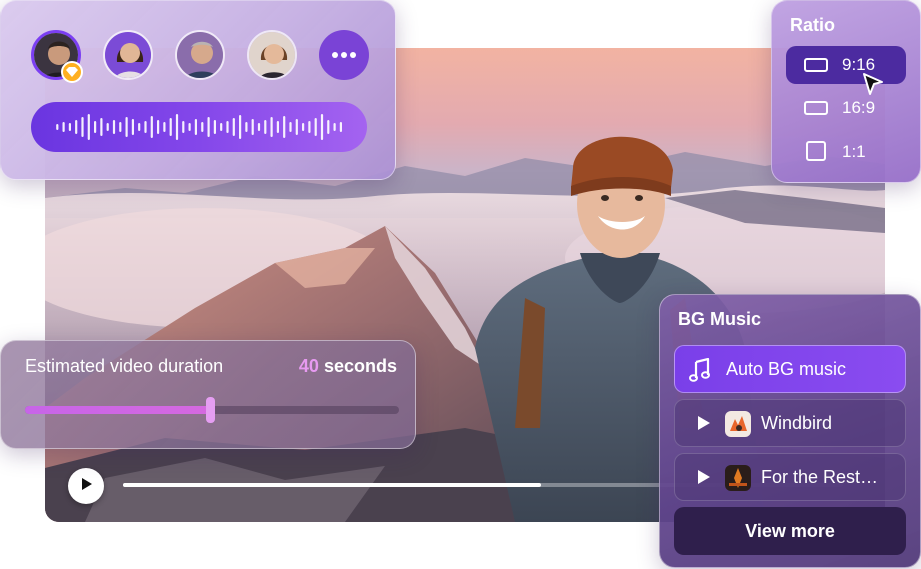  What do you see at coordinates (360, 366) in the screenshot?
I see `duration-unit: seconds` at bounding box center [360, 366].